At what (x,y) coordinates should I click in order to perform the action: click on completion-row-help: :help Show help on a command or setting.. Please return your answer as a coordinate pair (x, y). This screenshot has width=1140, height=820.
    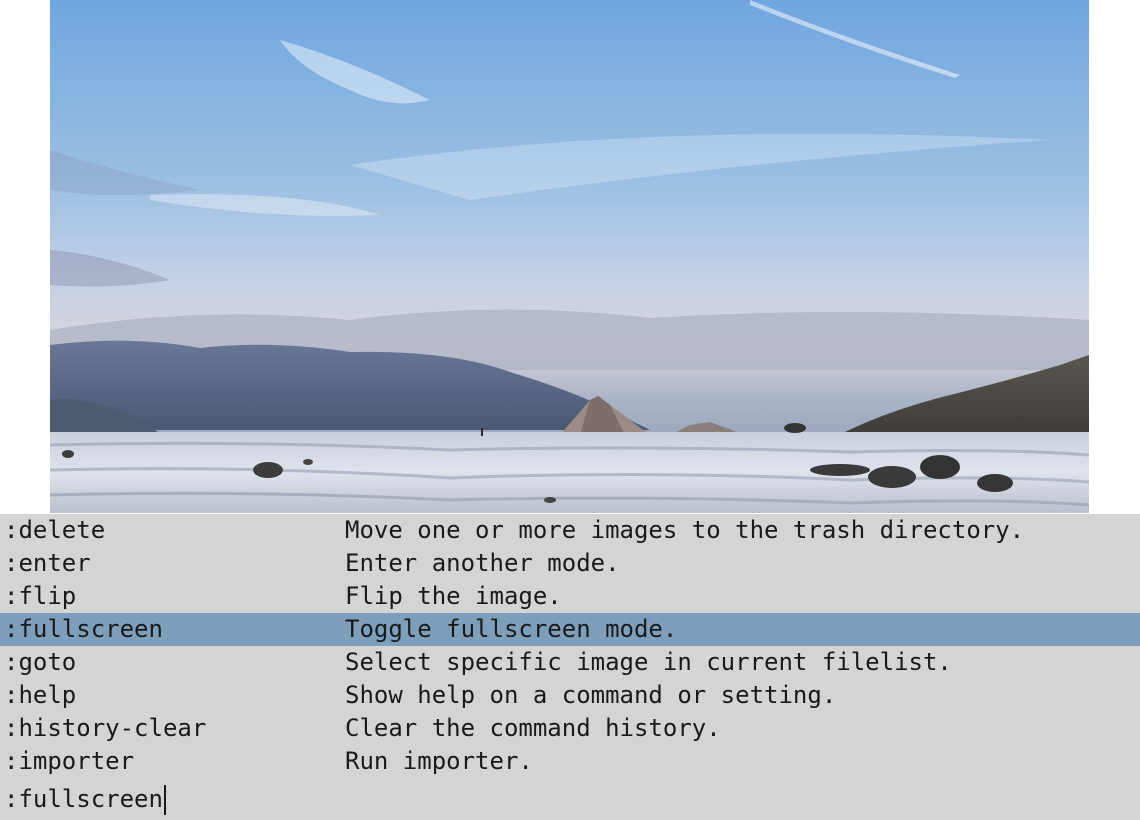
    Looking at the image, I should click on (570, 695).